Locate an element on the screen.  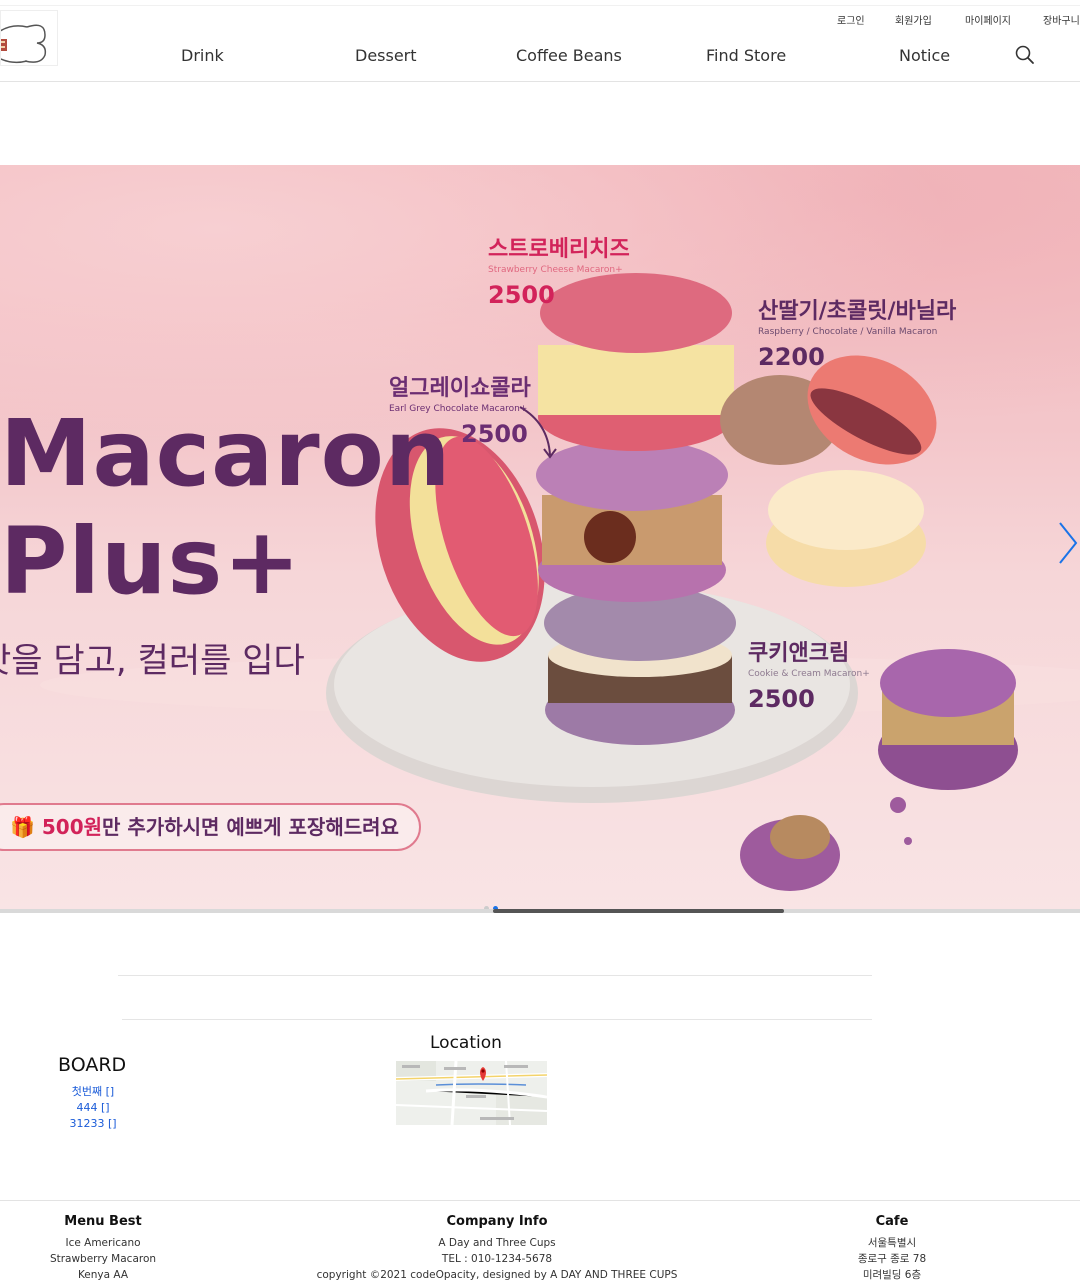
mypage-link: 마이페이지 is located at coordinates (988, 19).